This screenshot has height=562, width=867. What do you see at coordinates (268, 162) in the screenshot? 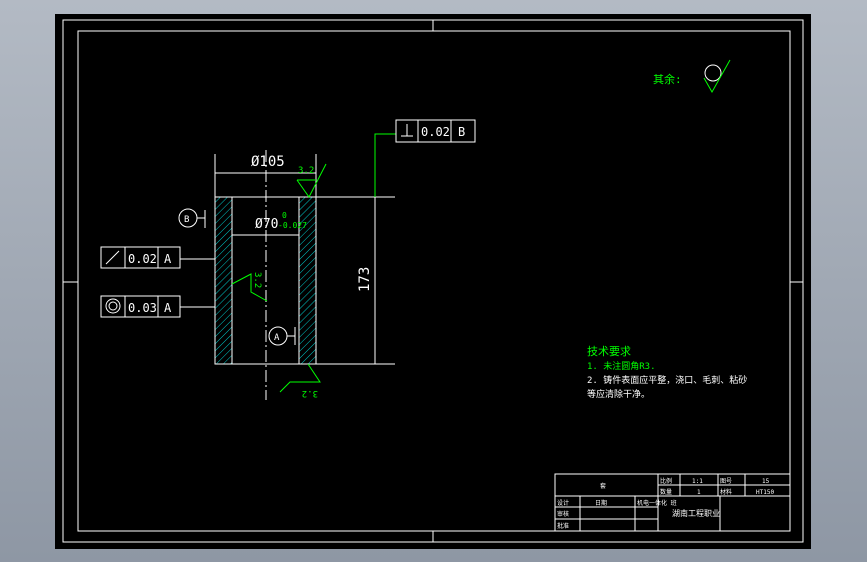
I see `outer-diameter-dim: Ø105` at bounding box center [268, 162].